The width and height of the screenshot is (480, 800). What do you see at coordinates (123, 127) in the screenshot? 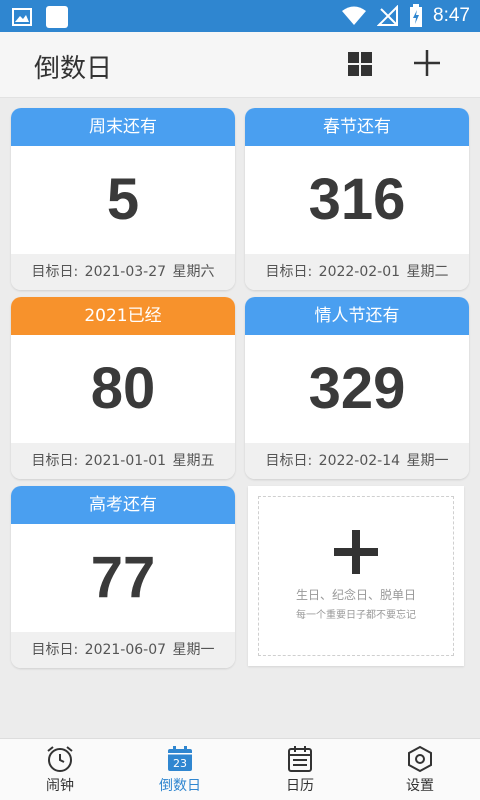
I see `card-title: 周末还有` at bounding box center [123, 127].